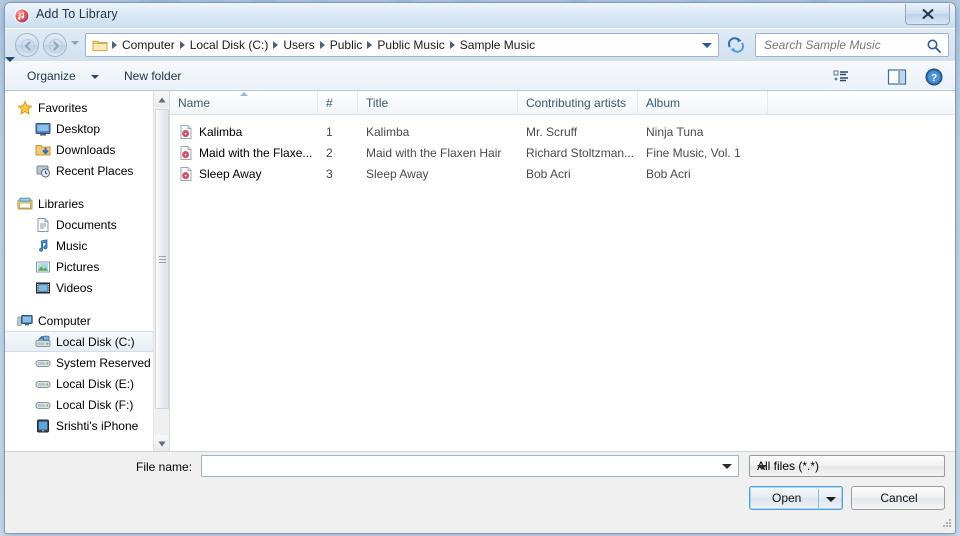 This screenshot has width=960, height=536. What do you see at coordinates (707, 45) in the screenshot?
I see `address-dropdown-icon` at bounding box center [707, 45].